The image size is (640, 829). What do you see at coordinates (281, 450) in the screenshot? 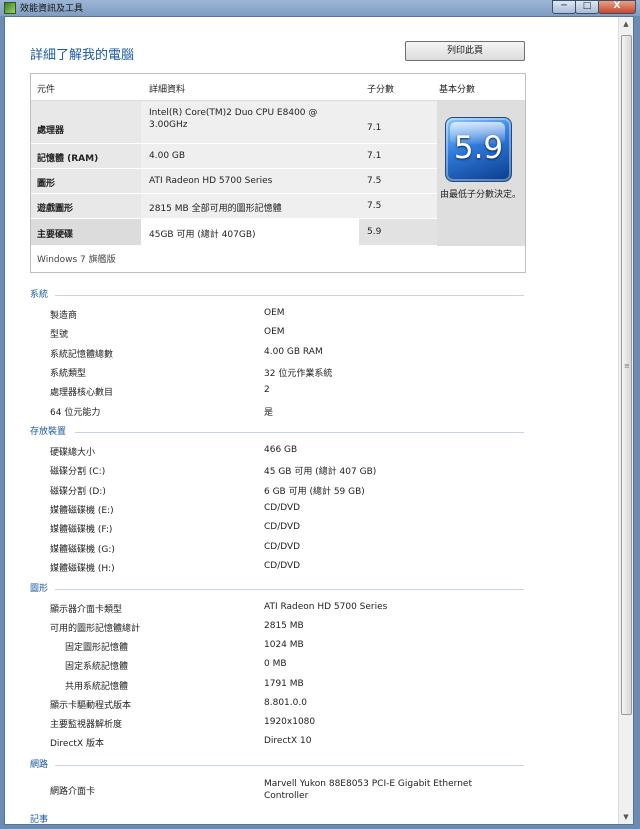
I see `list-item-value: 466 GB` at bounding box center [281, 450].